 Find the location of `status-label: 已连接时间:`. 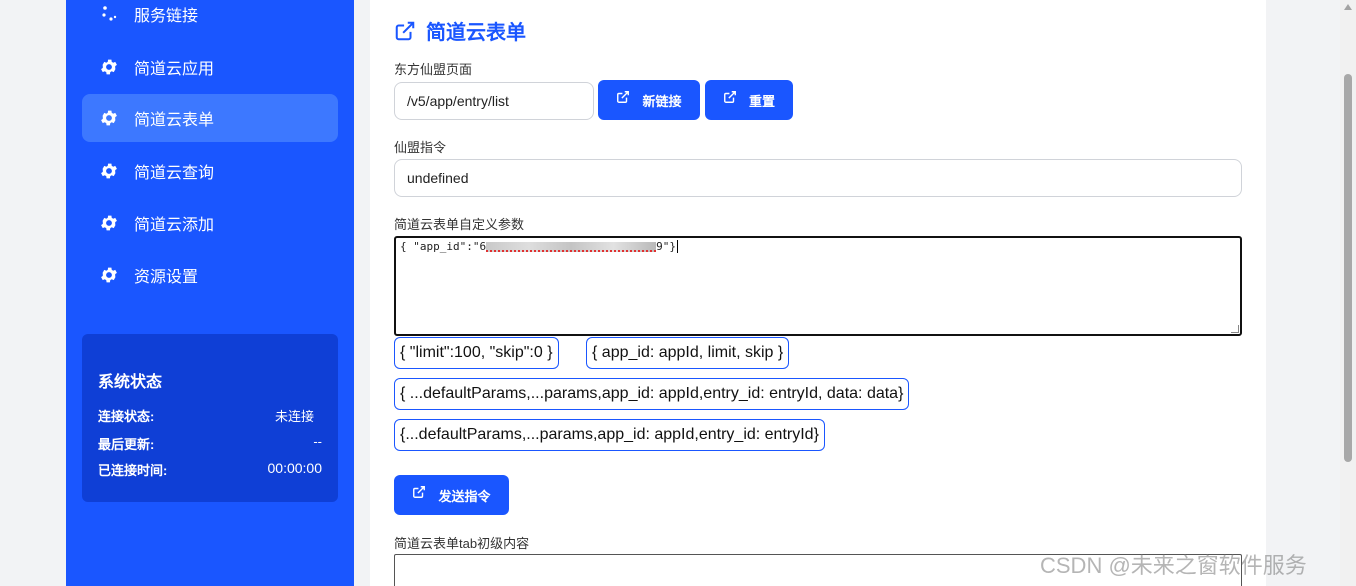

status-label: 已连接时间: is located at coordinates (133, 470).